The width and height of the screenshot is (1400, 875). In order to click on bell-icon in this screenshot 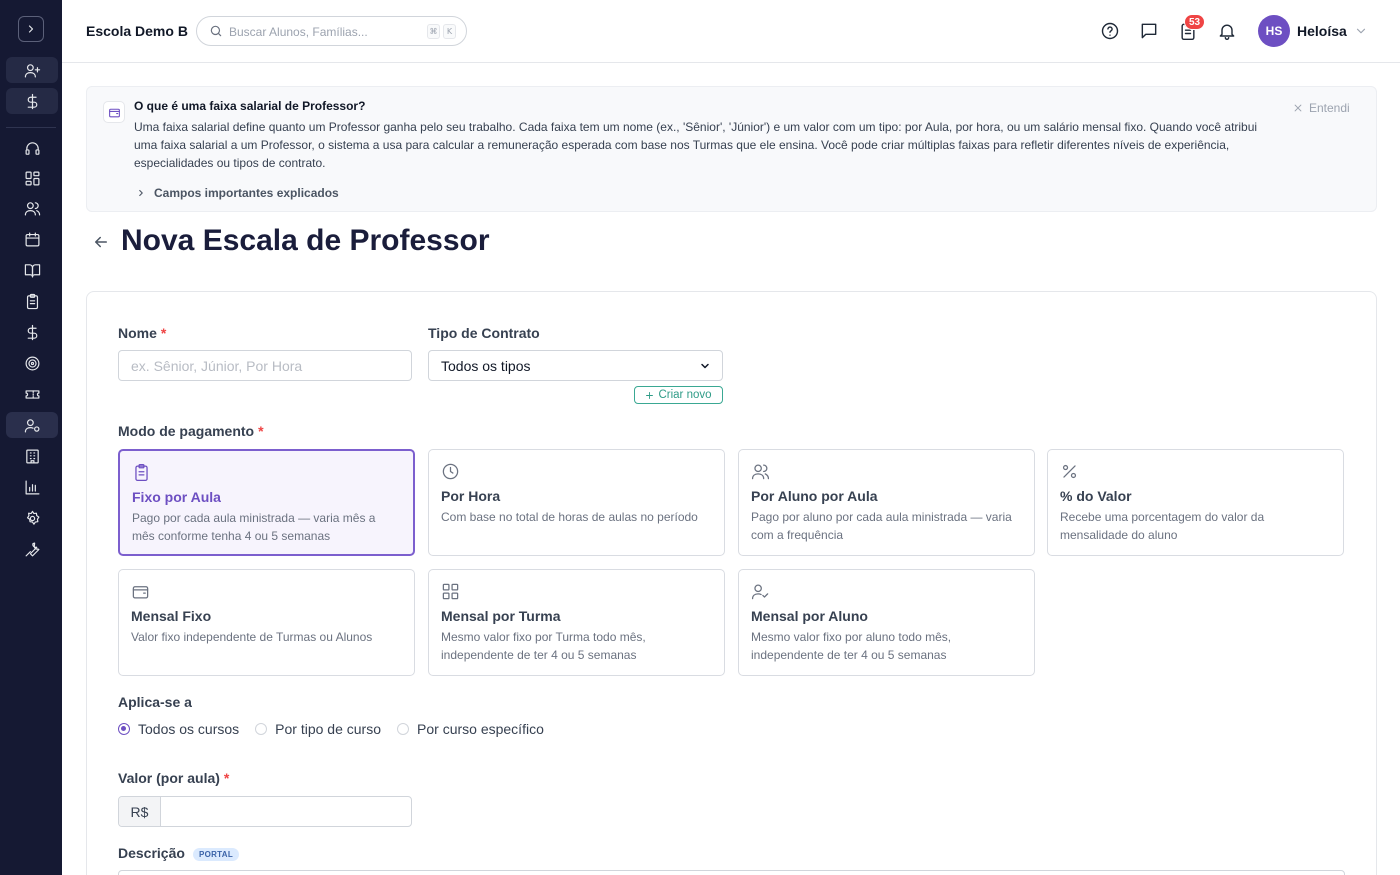, I will do `click(1227, 32)`.